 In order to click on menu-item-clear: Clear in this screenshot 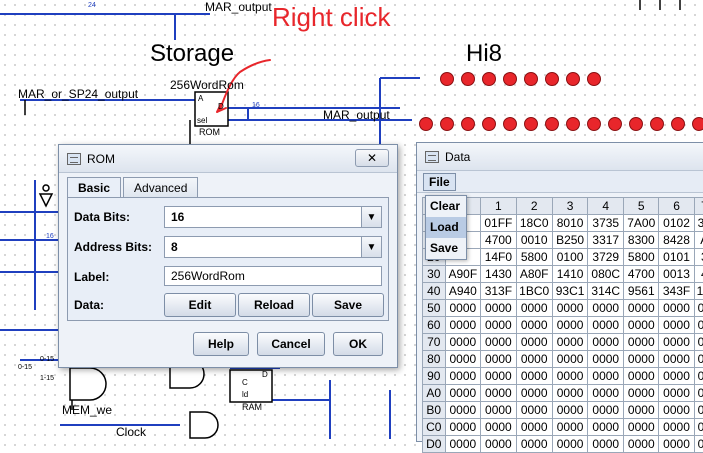, I will do `click(446, 206)`.